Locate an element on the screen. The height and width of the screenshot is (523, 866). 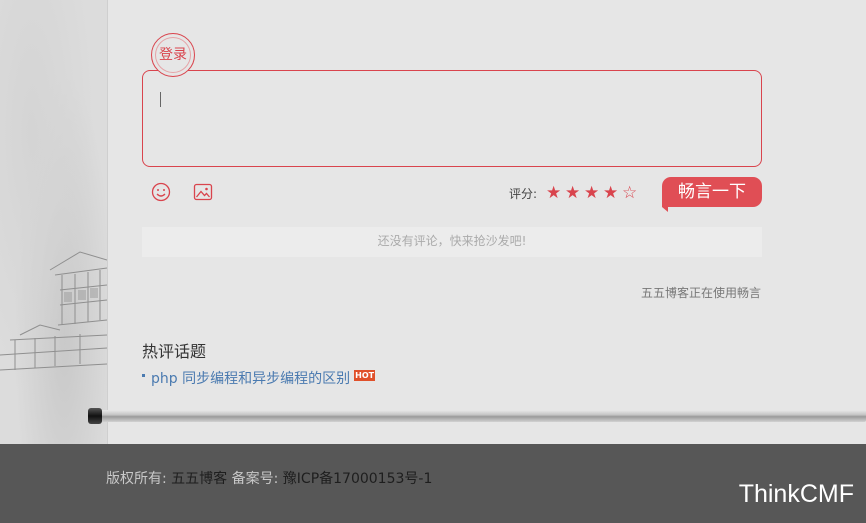
empty-comments-notice: 还没有评论，快来抢沙发吧! is located at coordinates (452, 242).